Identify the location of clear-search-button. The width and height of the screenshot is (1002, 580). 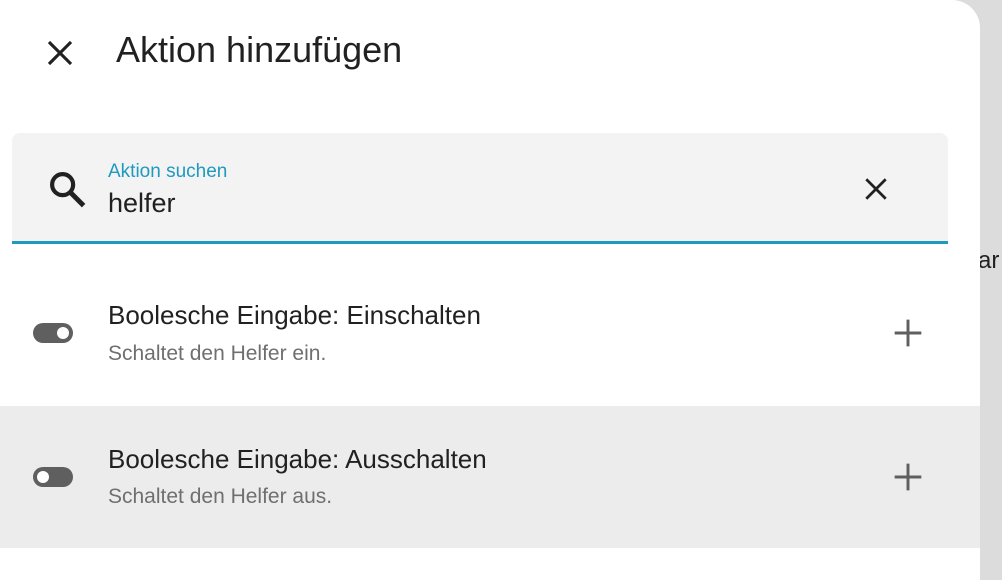
(876, 189).